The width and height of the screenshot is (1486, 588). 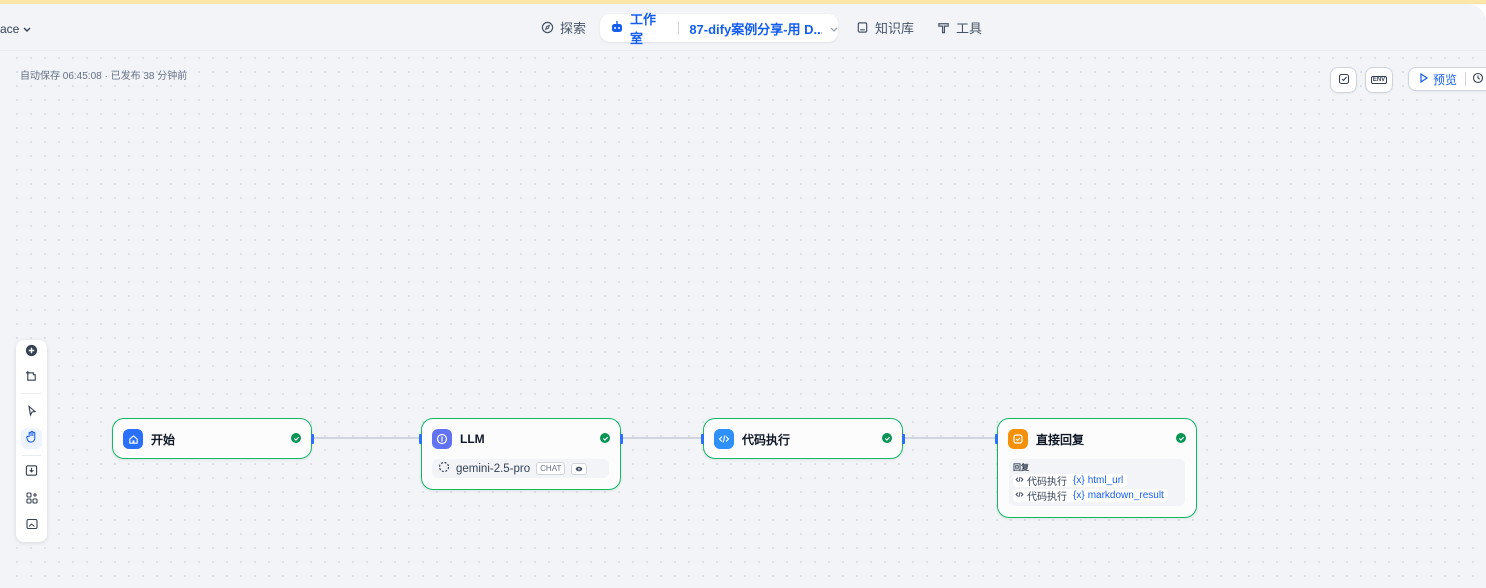 I want to click on node-title: 开始, so click(x=163, y=439).